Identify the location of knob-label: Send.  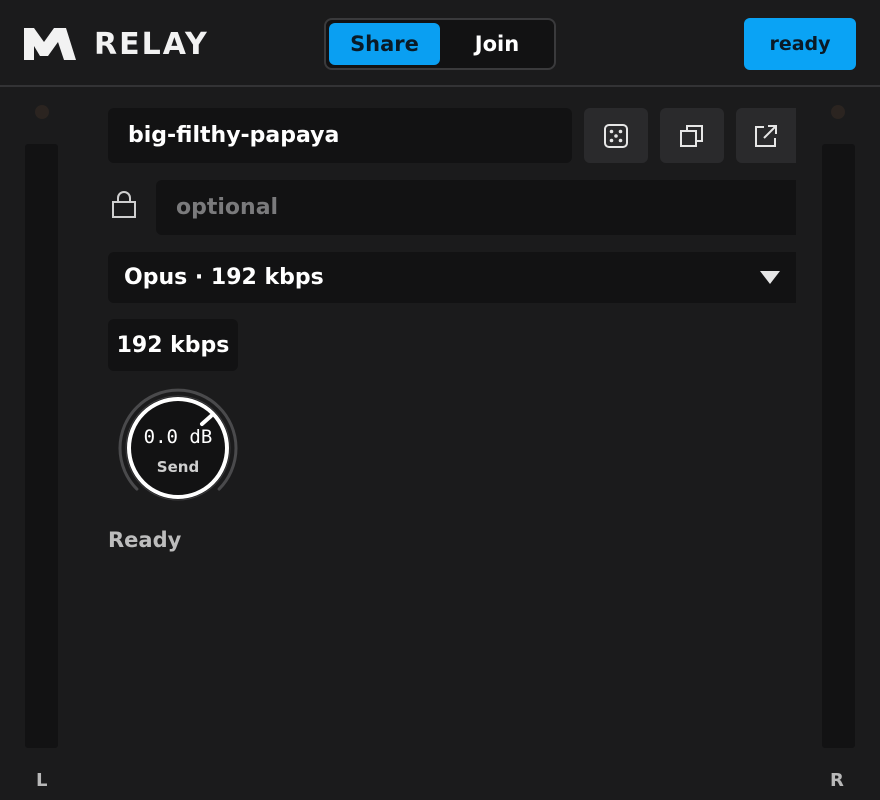
(178, 467).